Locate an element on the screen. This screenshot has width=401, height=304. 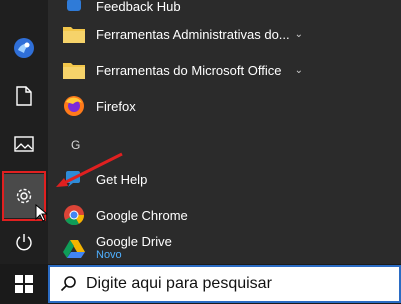
list-item-google-chrome: Google Chrome is located at coordinates (224, 215).